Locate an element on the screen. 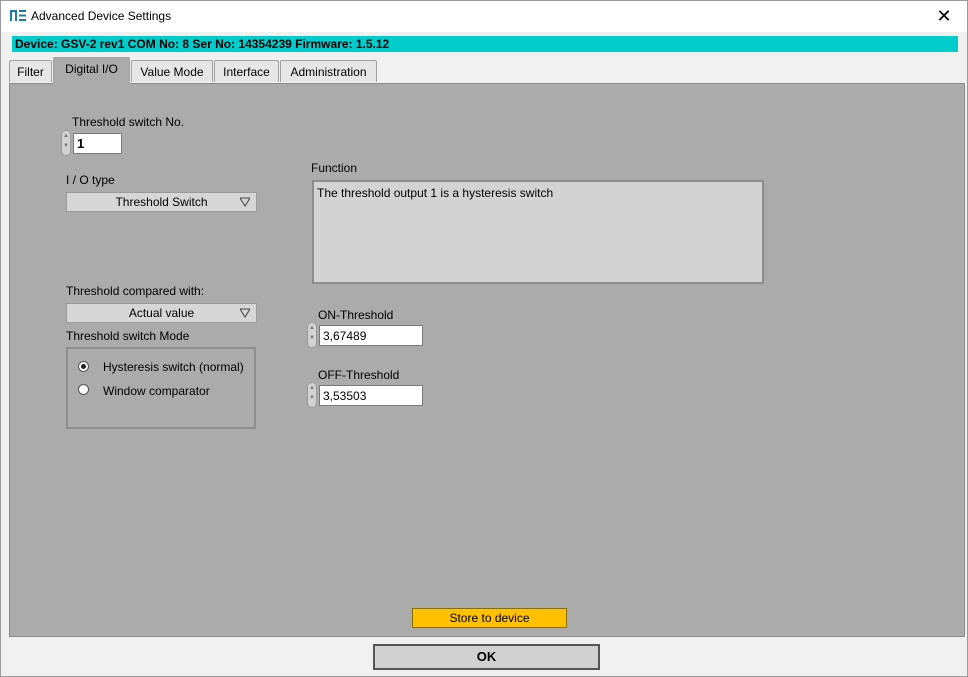  compared-with-label: Threshold compared with: is located at coordinates (135, 291).